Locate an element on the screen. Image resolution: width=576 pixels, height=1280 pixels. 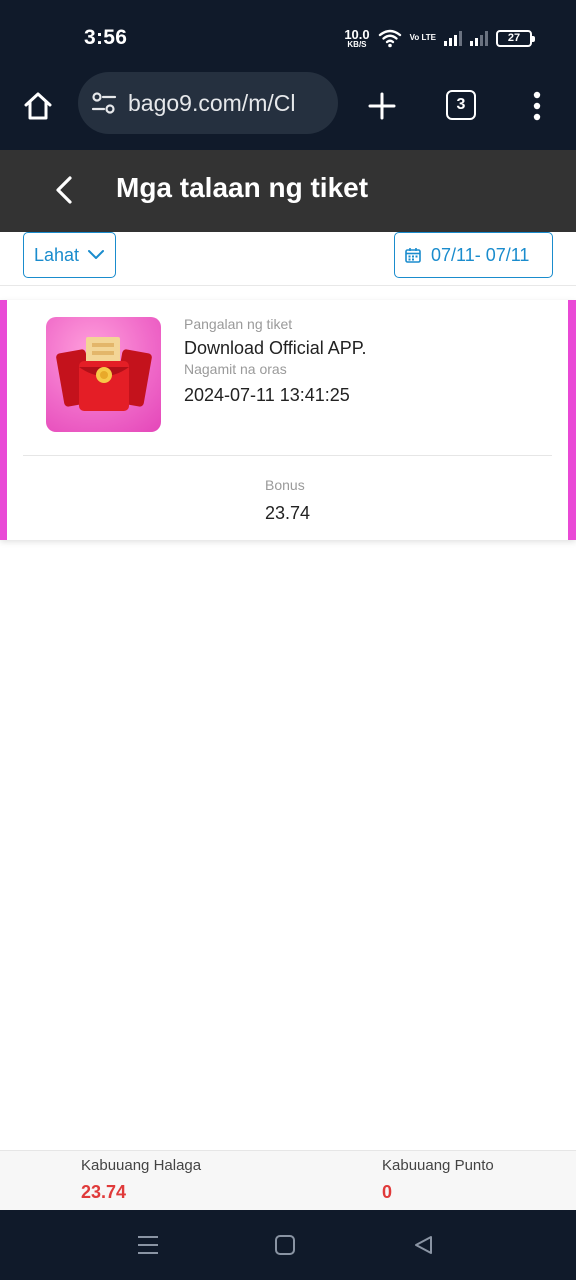
network-speed: 10.0 KB/S is located at coordinates (356, 38).